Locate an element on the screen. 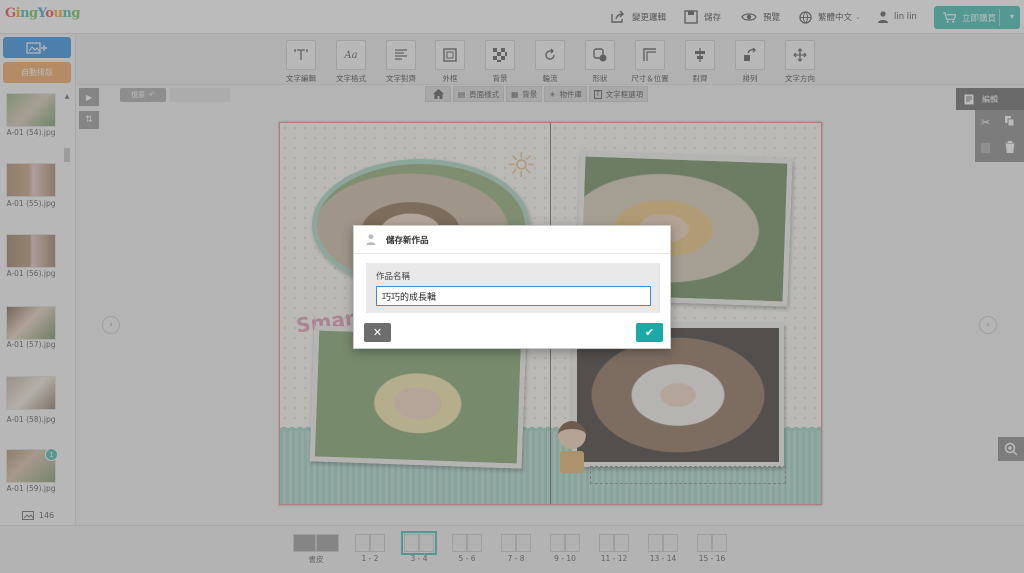 Image resolution: width=1024 pixels, height=573 pixels. check-icon: ✔ is located at coordinates (649, 332).